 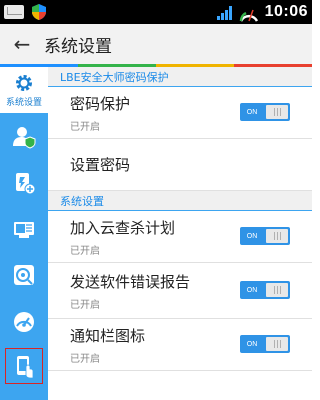 I want to click on shield-notification-icon, so click(x=39, y=12).